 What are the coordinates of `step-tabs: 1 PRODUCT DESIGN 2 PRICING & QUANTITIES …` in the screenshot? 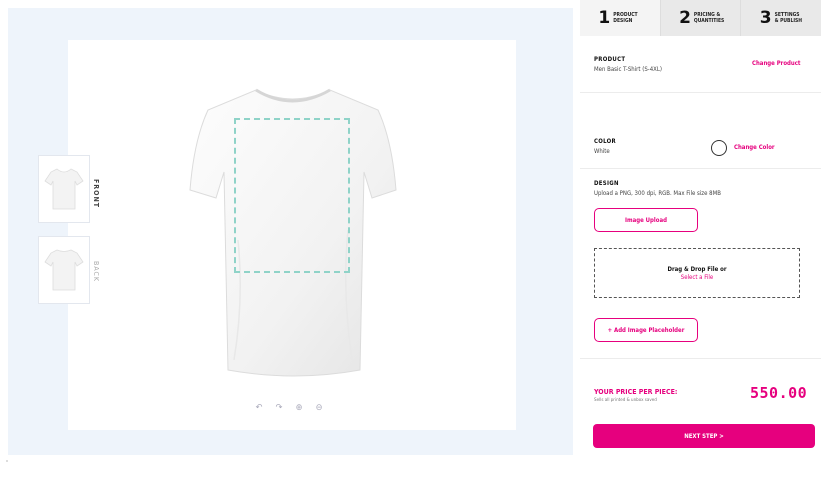 It's located at (700, 18).